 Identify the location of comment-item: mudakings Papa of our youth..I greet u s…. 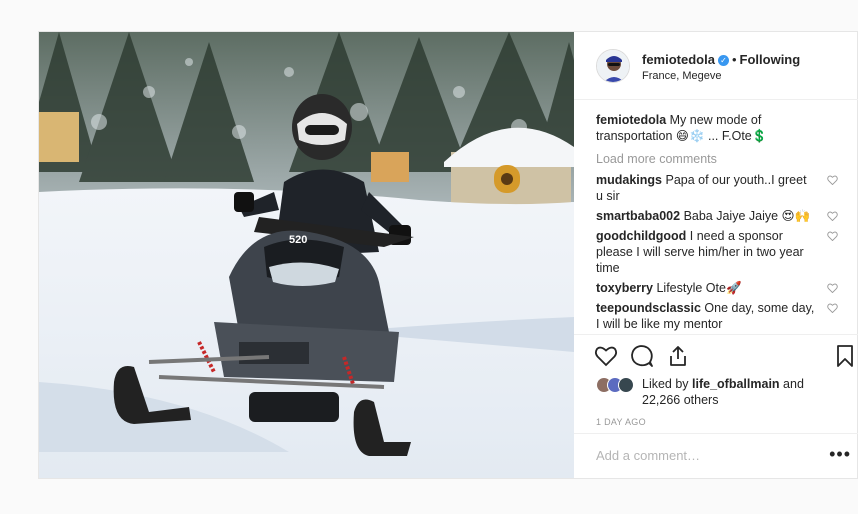
(721, 188).